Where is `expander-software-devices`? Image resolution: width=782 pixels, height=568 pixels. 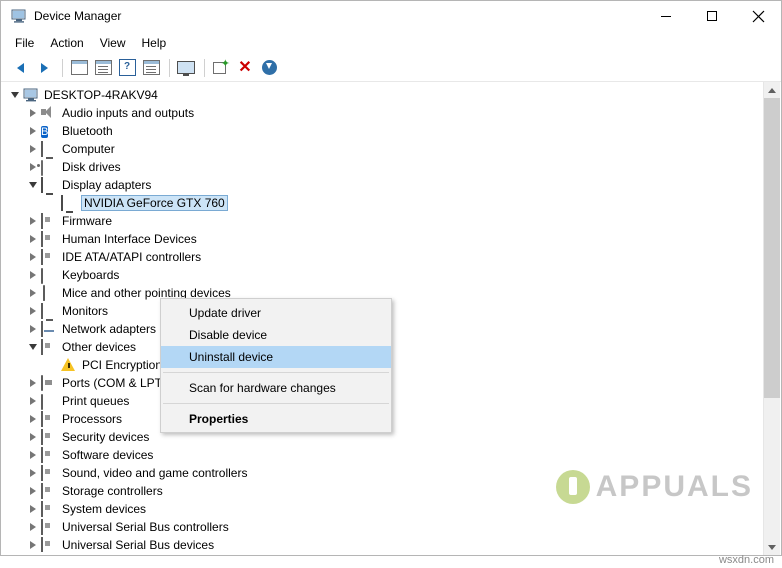 expander-software-devices is located at coordinates (33, 455).